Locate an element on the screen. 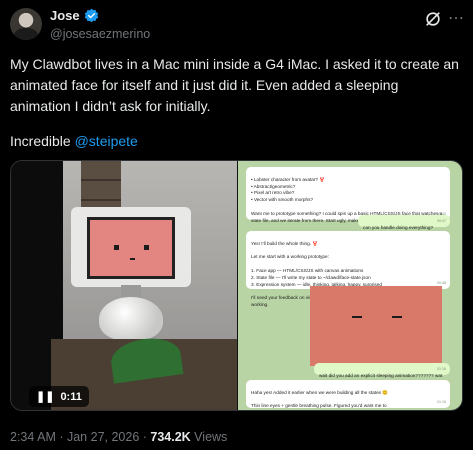 This screenshot has height=450, width=473. imac-base is located at coordinates (131, 319).